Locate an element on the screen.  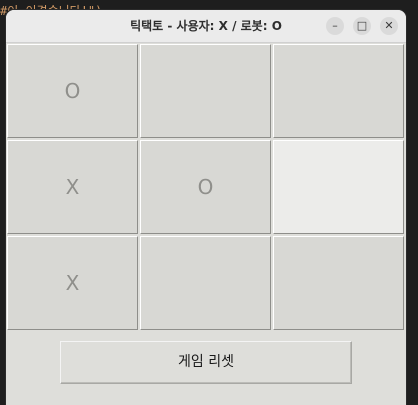
window-title: 틱택토 - 사용자: X / 로봇: O is located at coordinates (206, 26).